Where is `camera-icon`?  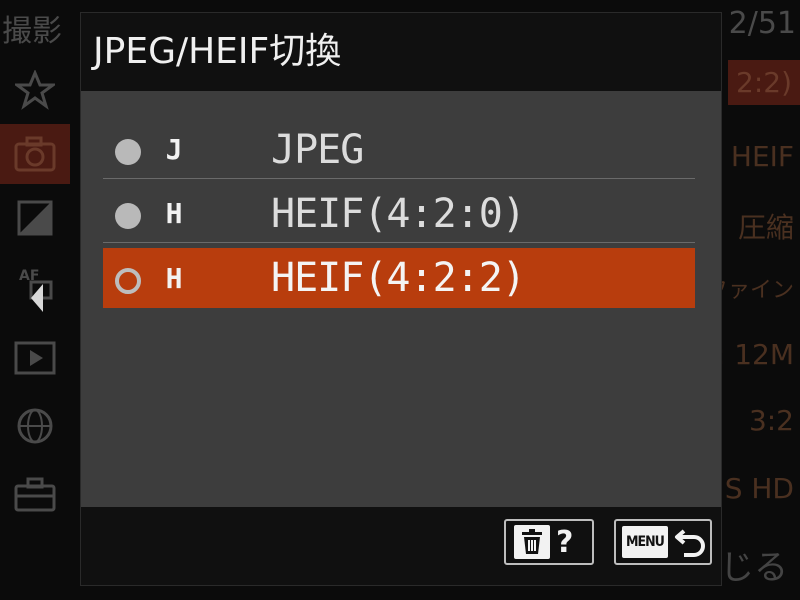
camera-icon is located at coordinates (35, 154).